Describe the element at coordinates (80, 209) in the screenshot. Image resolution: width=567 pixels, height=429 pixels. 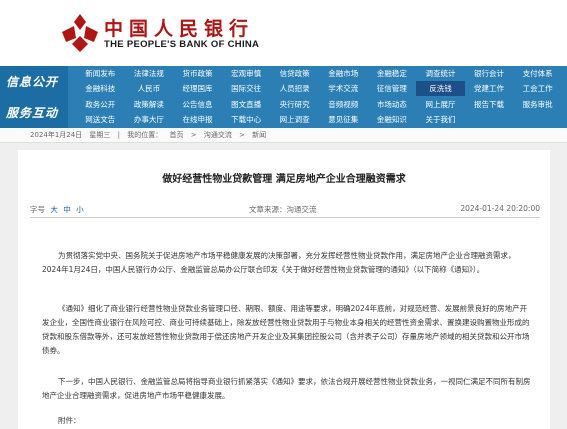
I see `font-size-small: 小` at that location.